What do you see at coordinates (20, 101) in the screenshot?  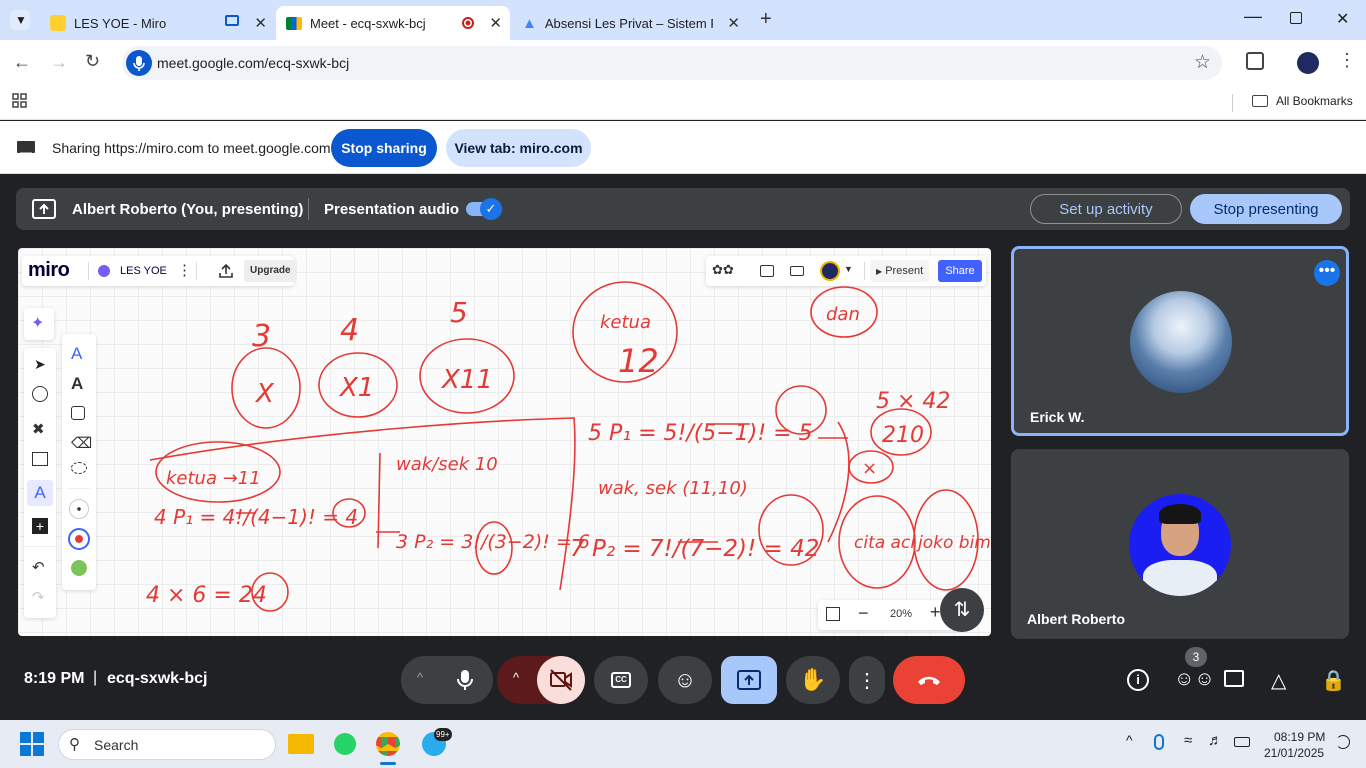 I see `apps-grid-icon` at bounding box center [20, 101].